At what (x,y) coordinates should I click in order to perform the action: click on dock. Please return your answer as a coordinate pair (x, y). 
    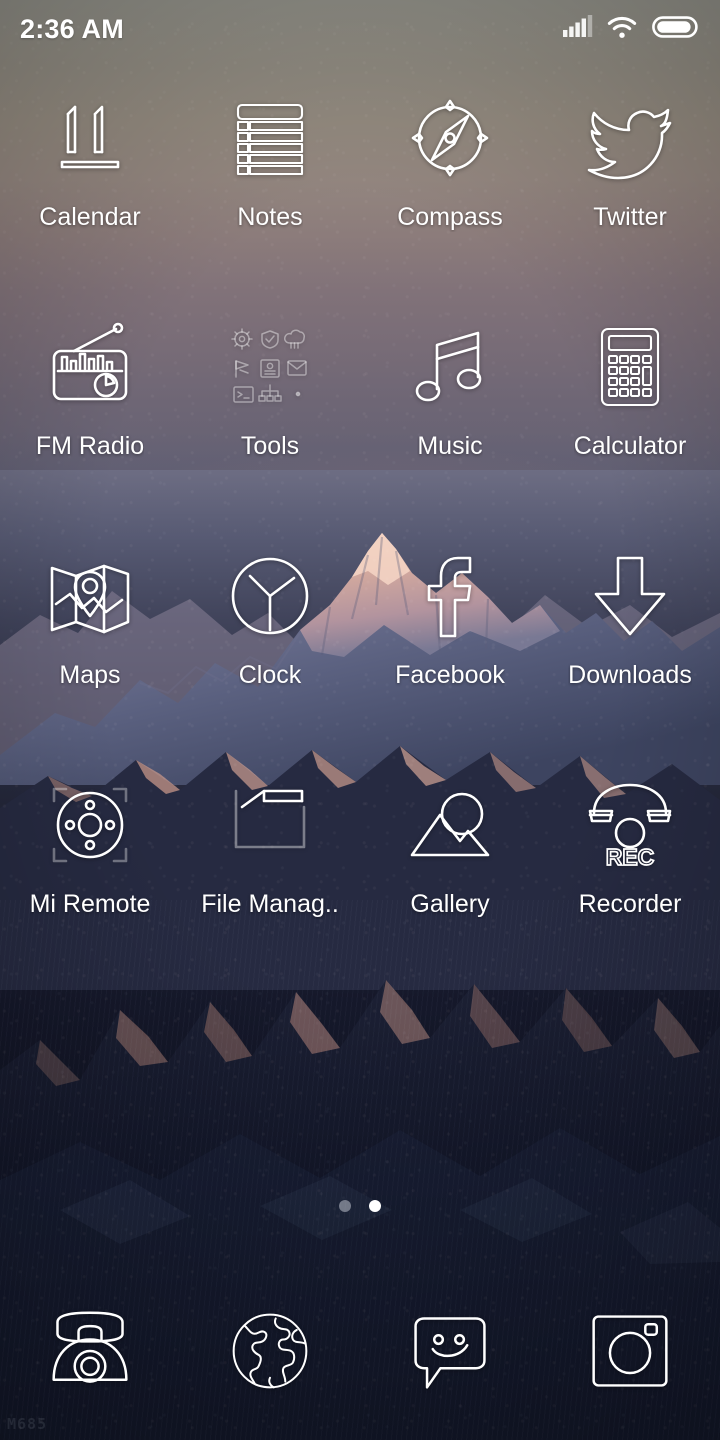
    Looking at the image, I should click on (360, 1351).